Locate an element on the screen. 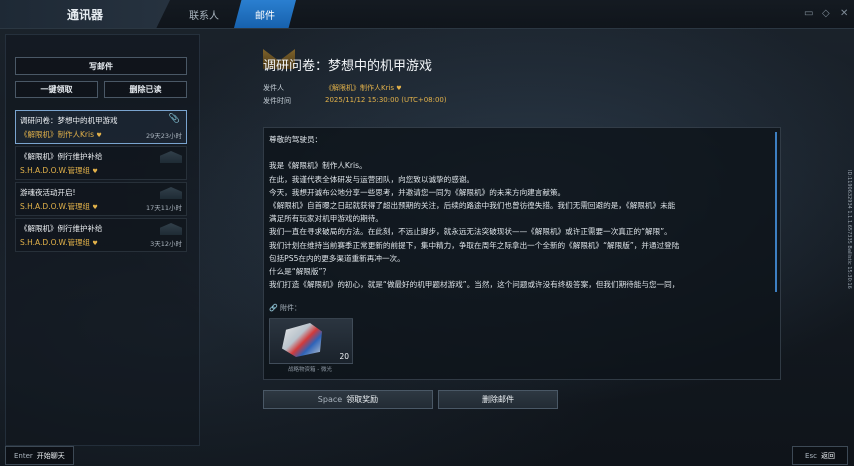  delete-mail-button: 删除邮件 is located at coordinates (498, 399).